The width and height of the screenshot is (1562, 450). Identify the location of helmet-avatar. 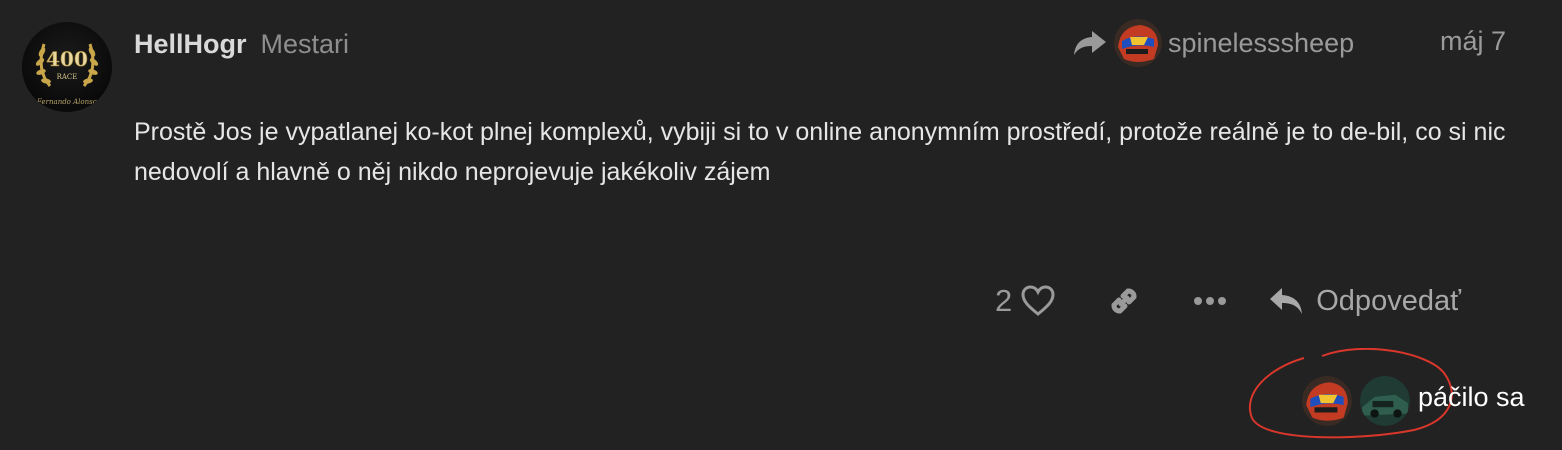
(1138, 43).